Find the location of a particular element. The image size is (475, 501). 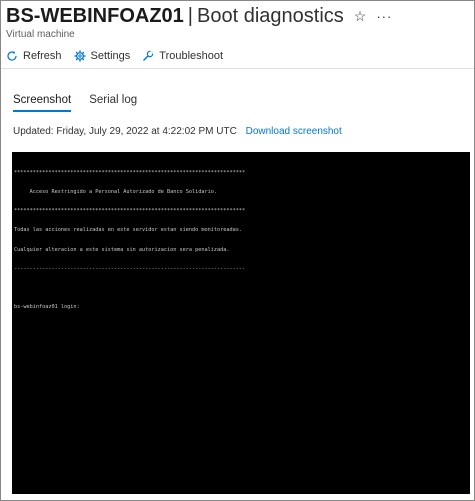

troubleshoot-button: Troubleshoot is located at coordinates (182, 56).